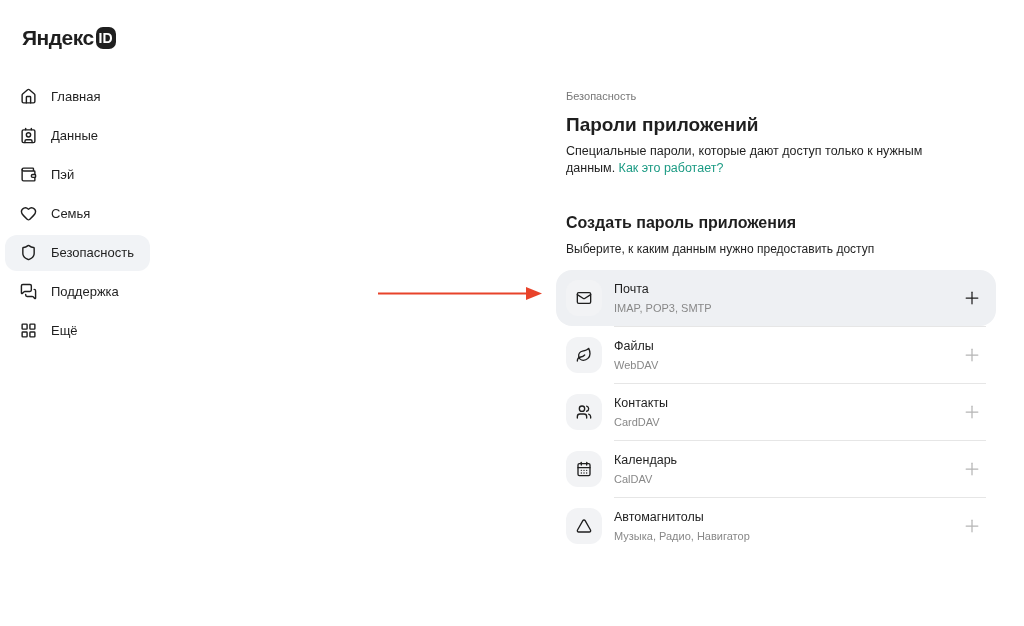 This screenshot has width=1024, height=626. What do you see at coordinates (776, 469) in the screenshot?
I see `app-row: Календарь CalDAV` at bounding box center [776, 469].